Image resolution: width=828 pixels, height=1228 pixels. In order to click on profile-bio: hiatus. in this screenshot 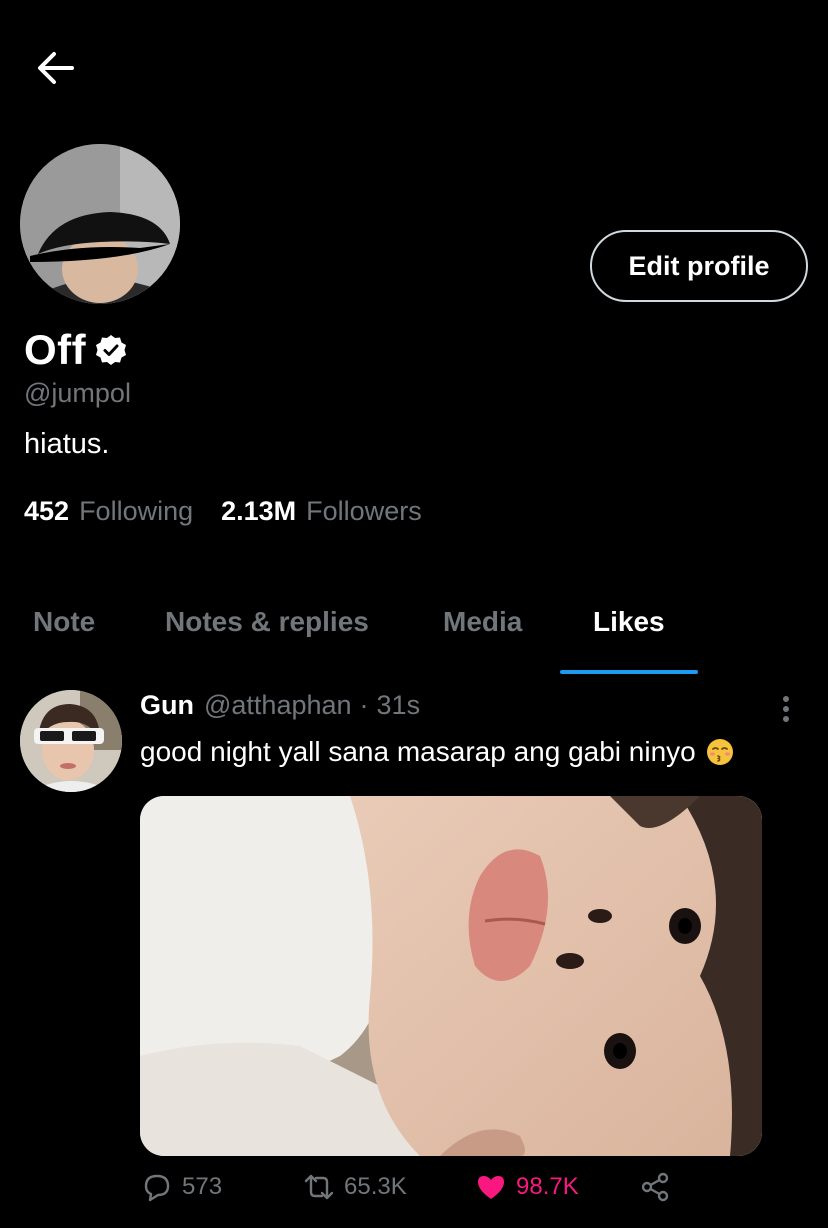, I will do `click(67, 444)`.